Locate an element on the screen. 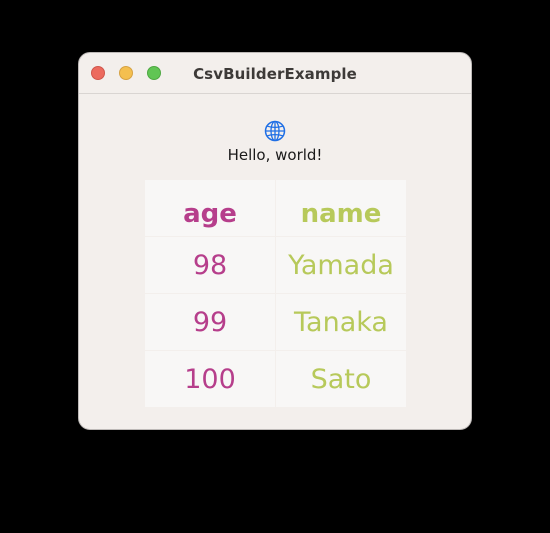 The height and width of the screenshot is (533, 550). window-title: CsvBuilderExample is located at coordinates (275, 74).